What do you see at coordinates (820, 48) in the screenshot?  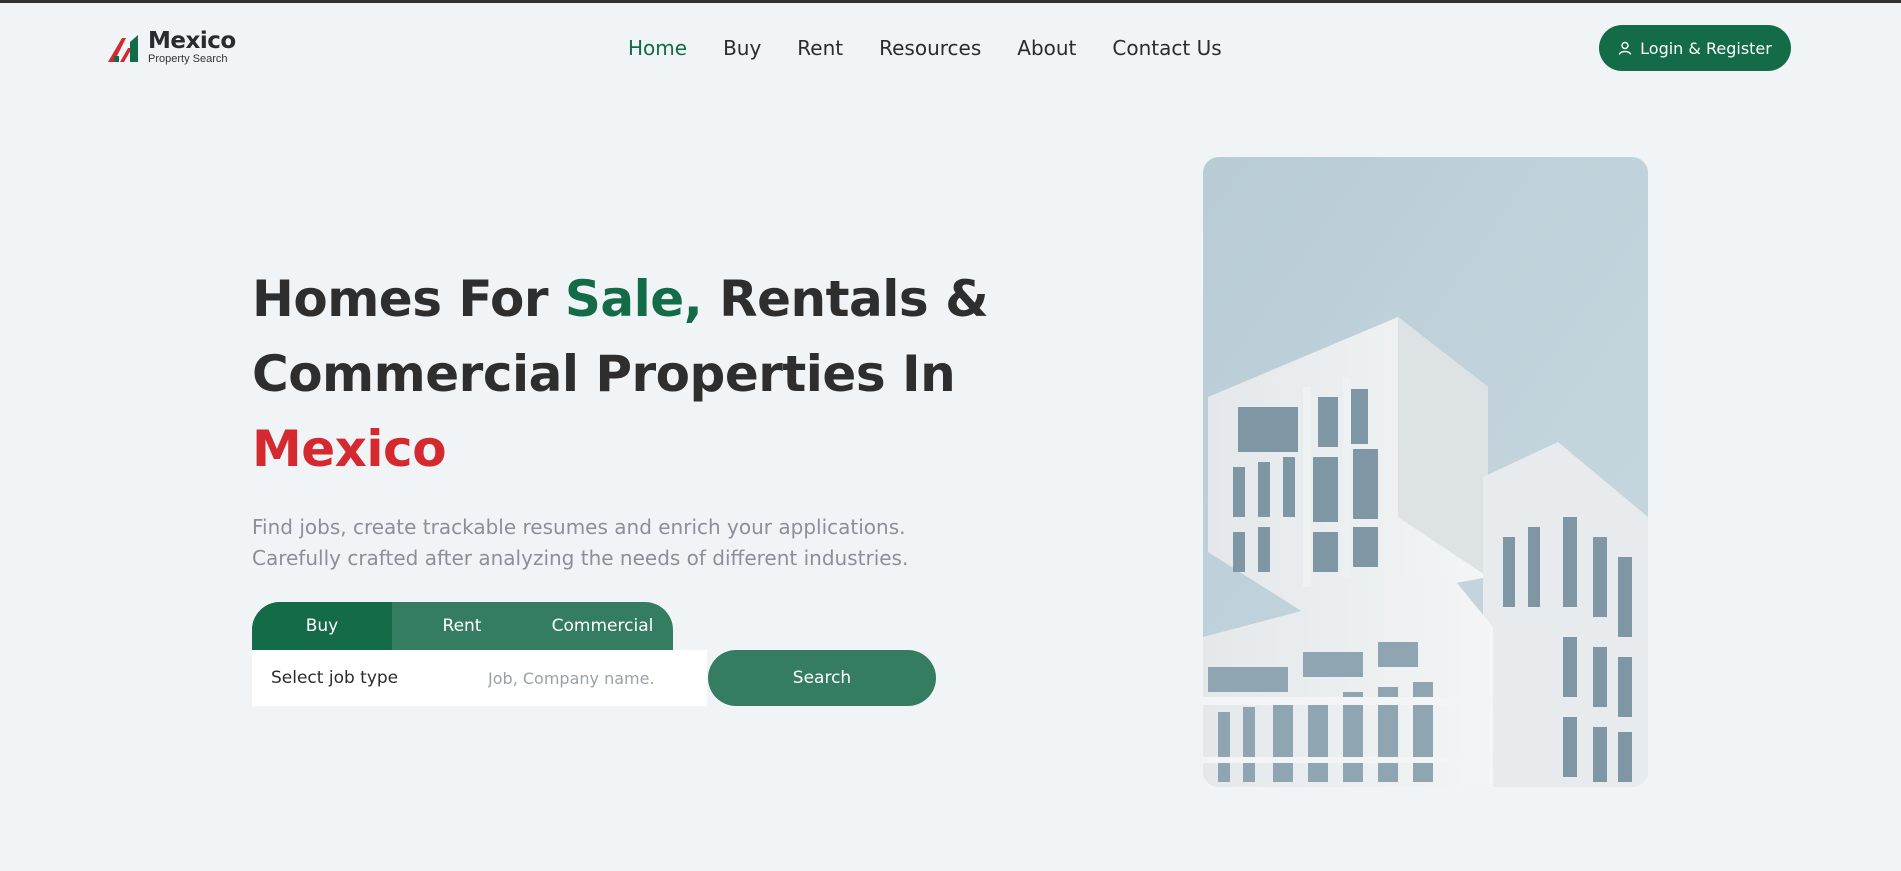 I see `nav-rent: Rent` at bounding box center [820, 48].